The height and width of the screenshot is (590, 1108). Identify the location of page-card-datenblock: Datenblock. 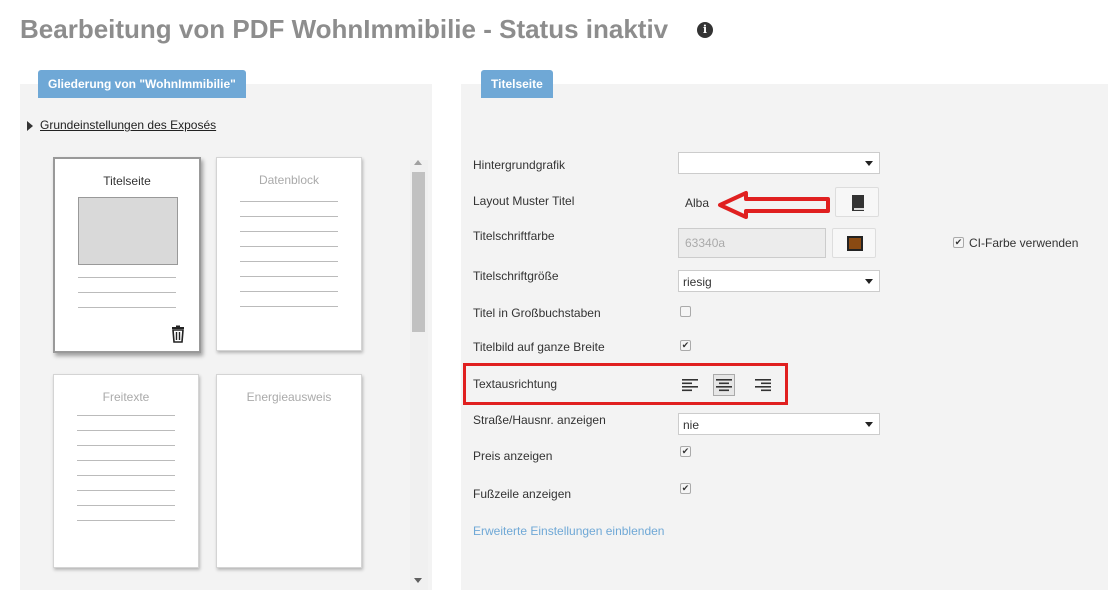
(289, 254).